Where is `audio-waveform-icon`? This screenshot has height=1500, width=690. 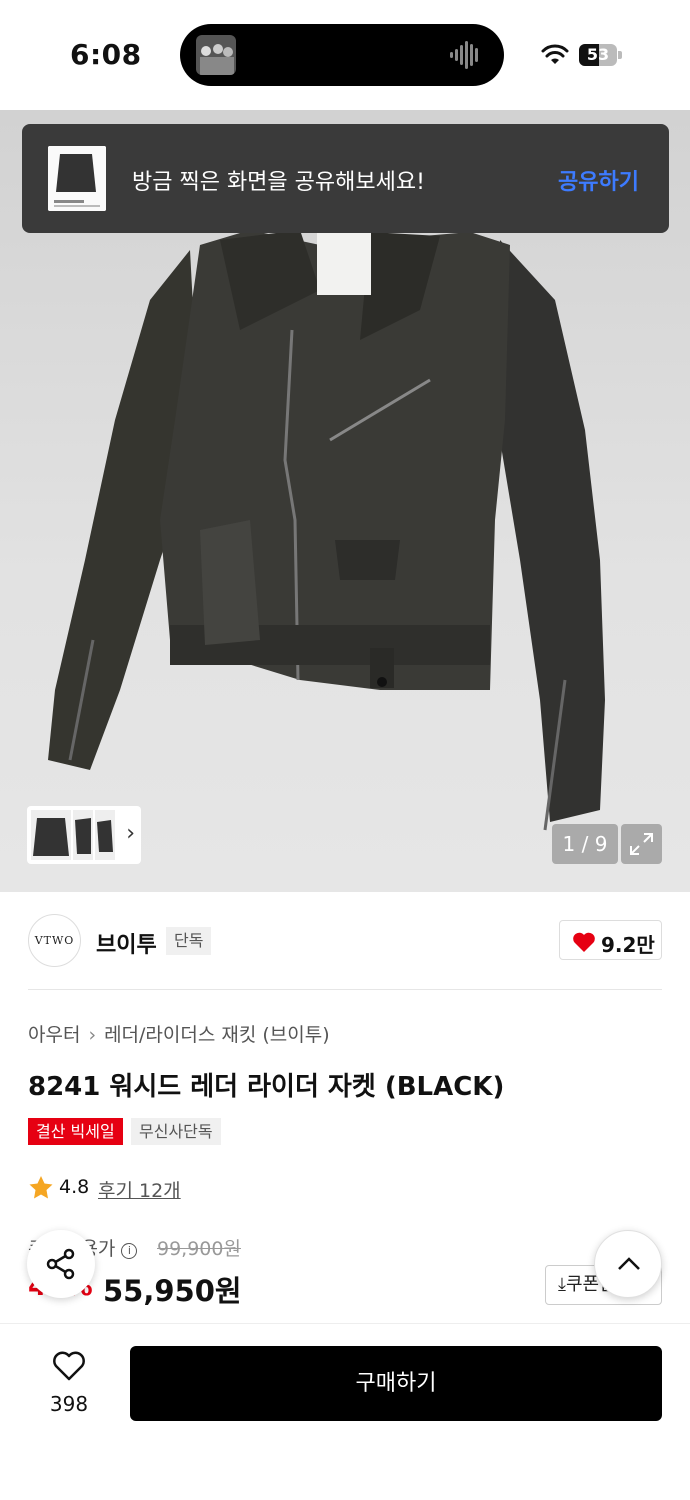
audio-waveform-icon is located at coordinates (464, 55).